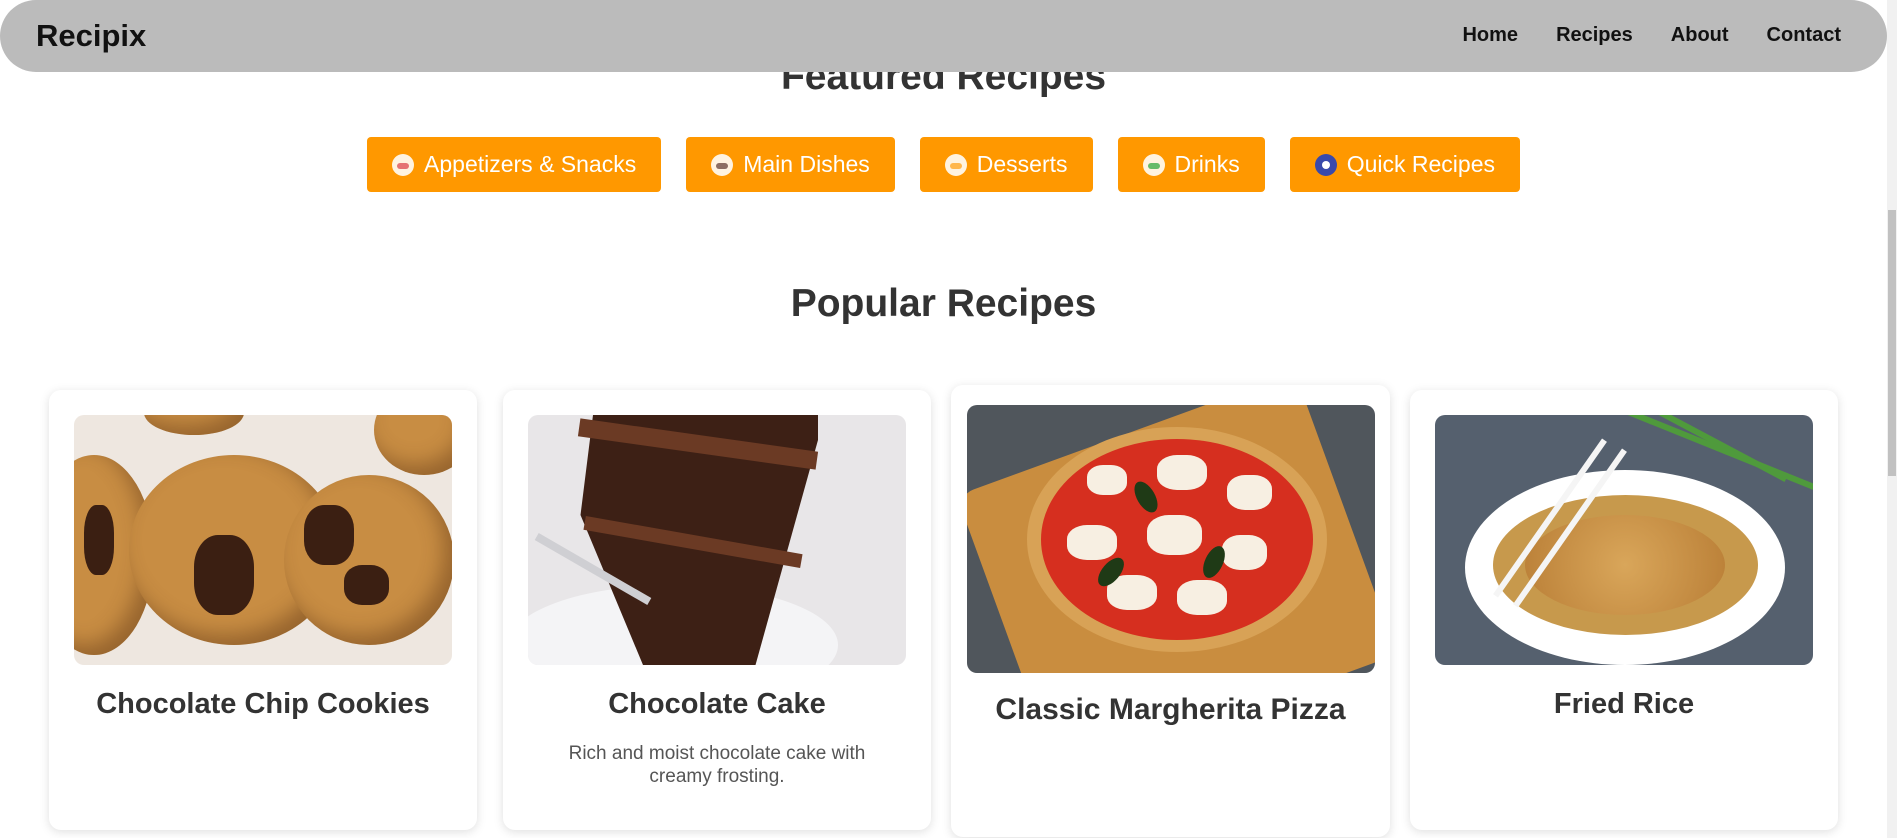 The width and height of the screenshot is (1897, 838). What do you see at coordinates (1624, 540) in the screenshot?
I see `fried-rice-image` at bounding box center [1624, 540].